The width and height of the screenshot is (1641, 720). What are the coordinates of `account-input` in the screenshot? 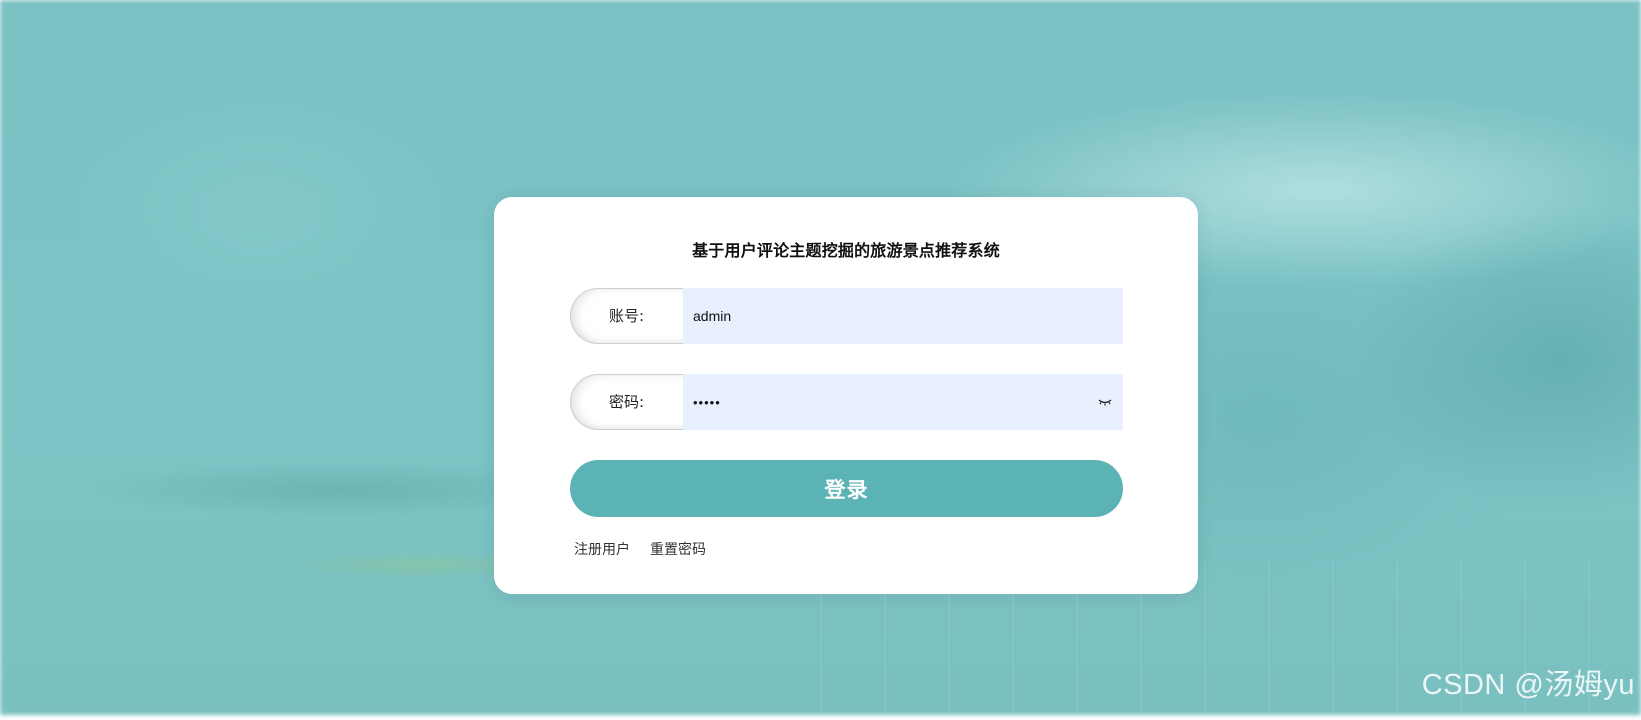 It's located at (903, 316).